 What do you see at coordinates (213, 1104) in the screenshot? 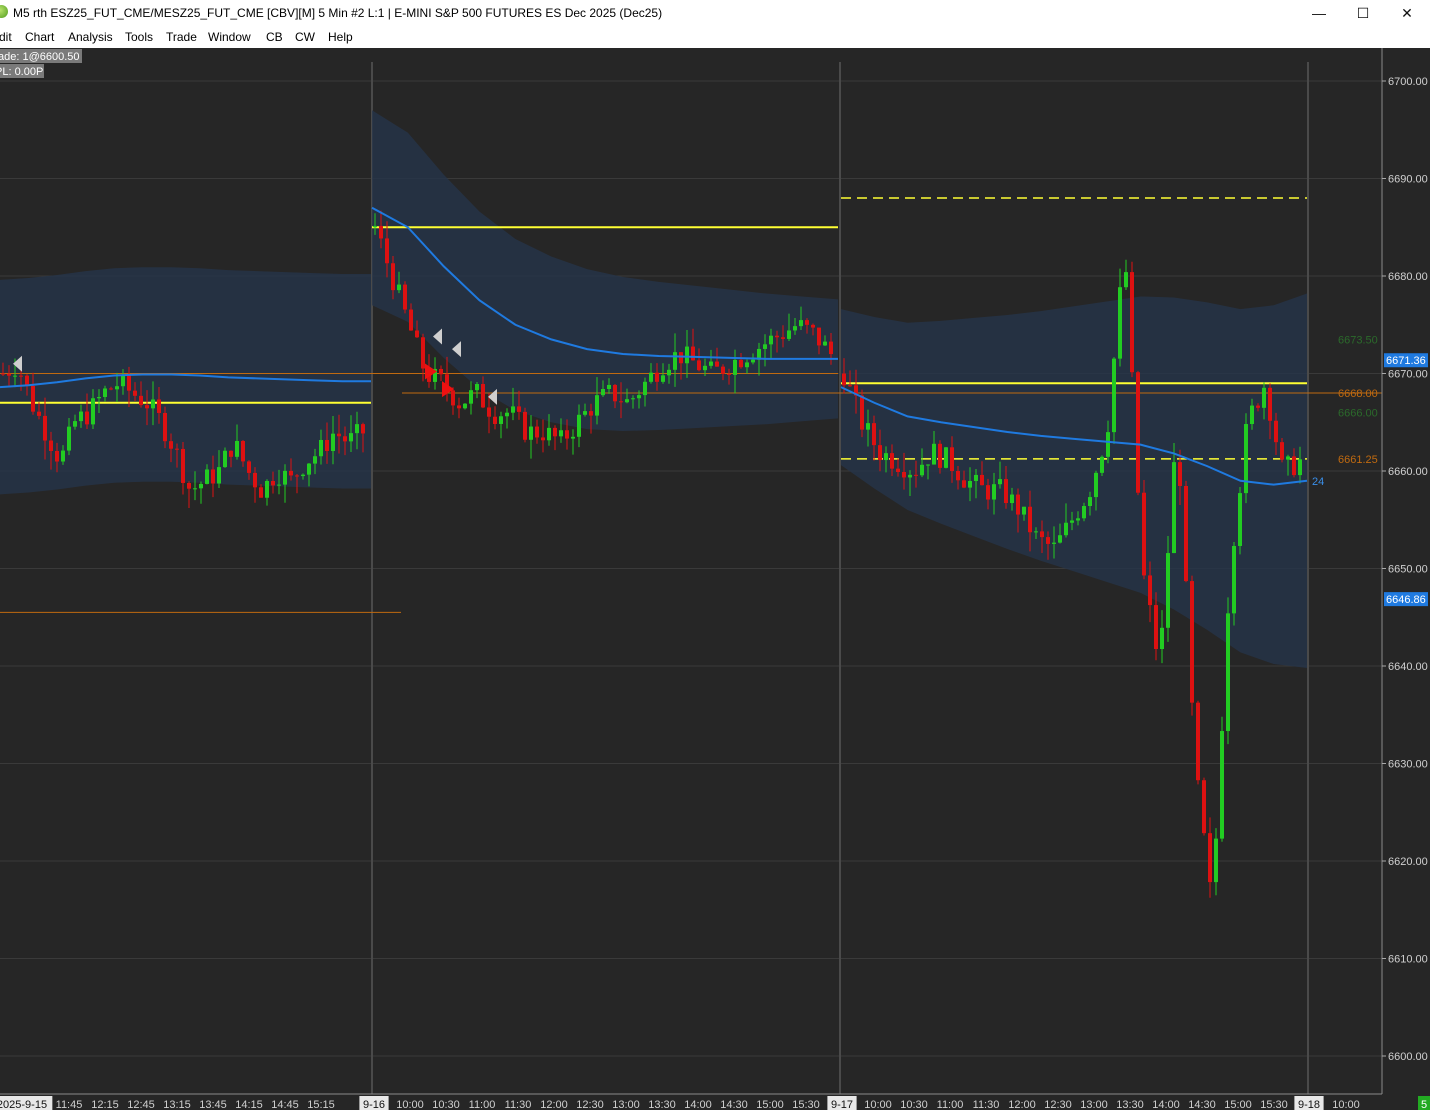
I see `time-label: 13:45` at bounding box center [213, 1104].